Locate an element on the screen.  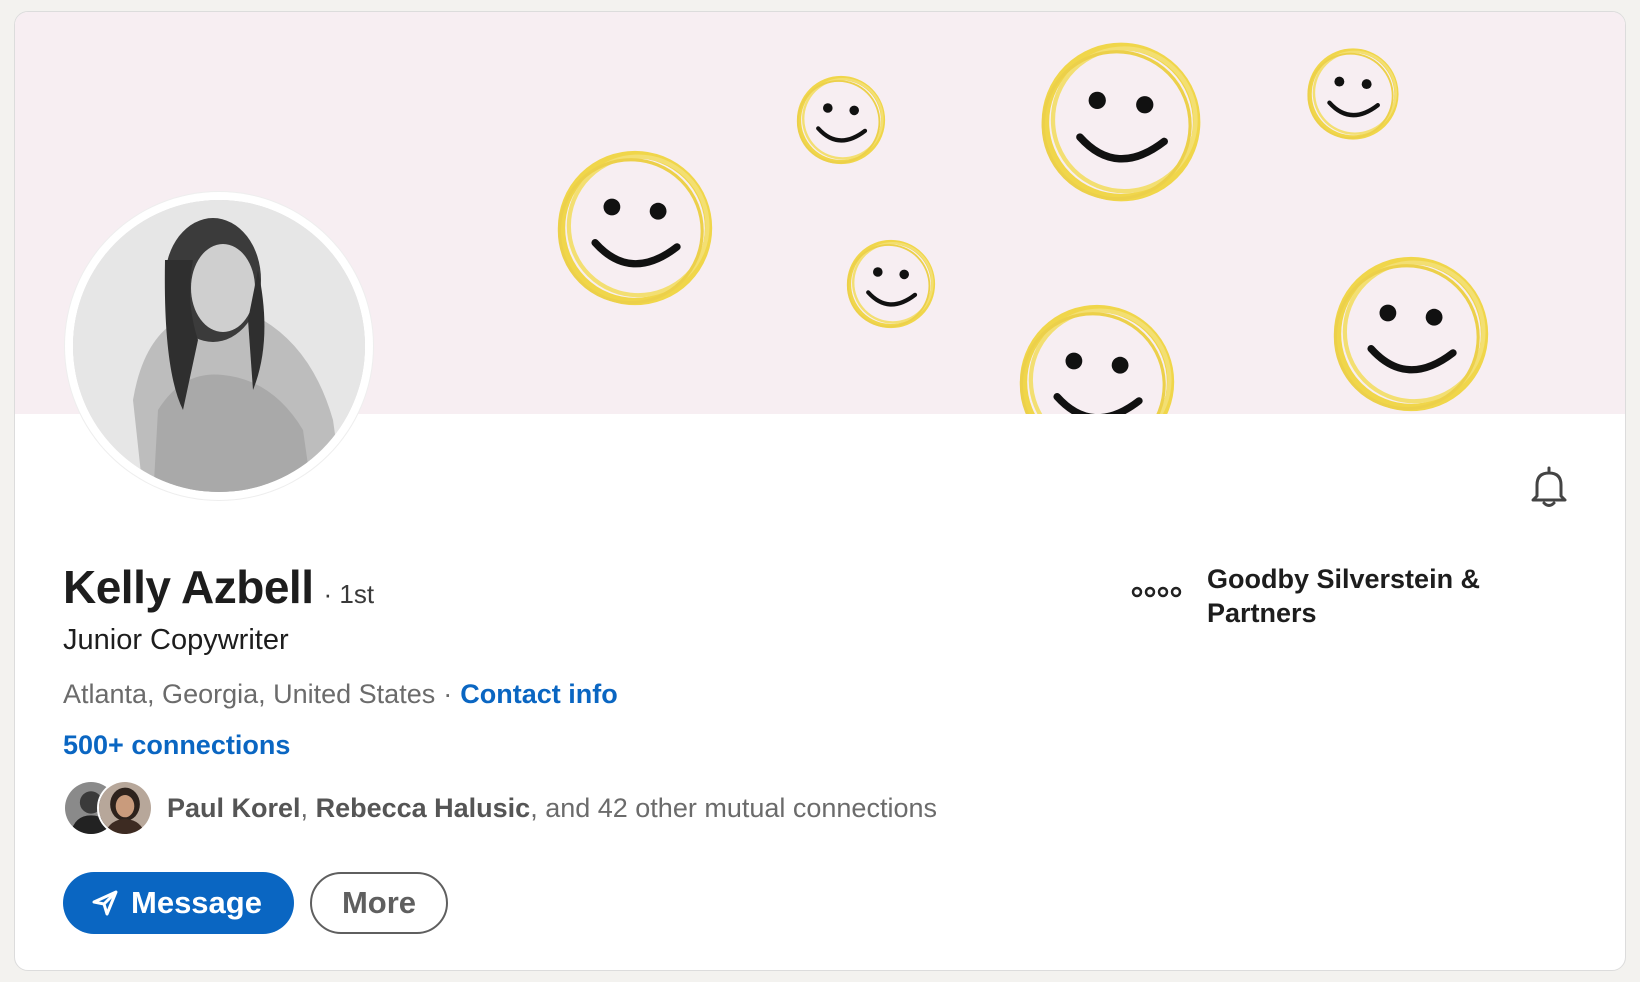
name-row: Kelly Azbell · 1st is located at coordinates (218, 587).